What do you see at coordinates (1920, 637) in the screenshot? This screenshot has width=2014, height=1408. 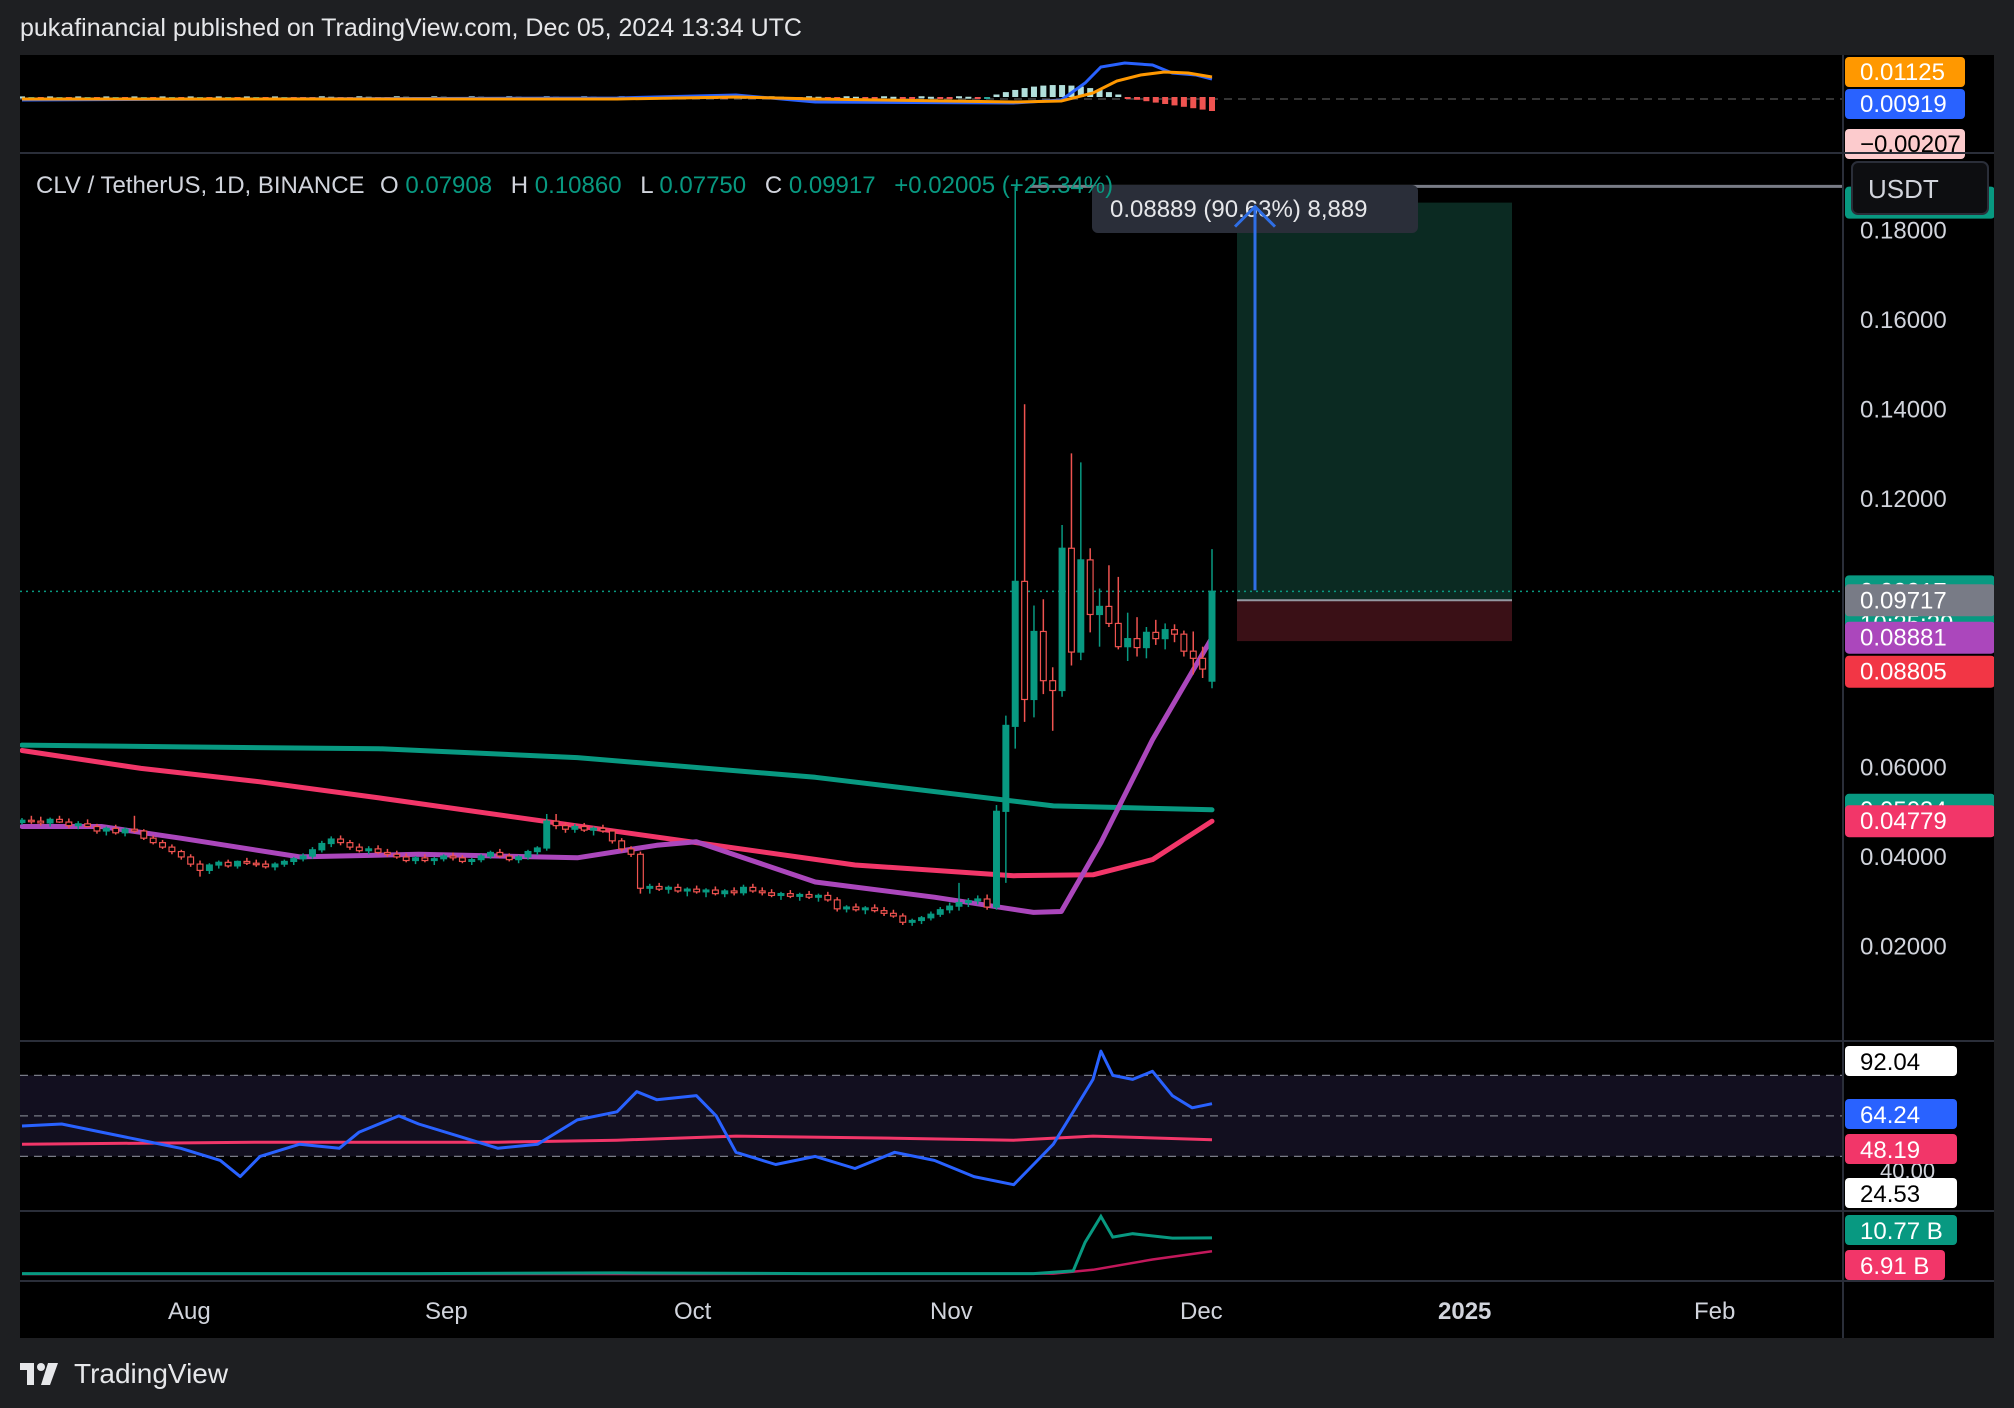 I see `price-badge: 0.08881` at bounding box center [1920, 637].